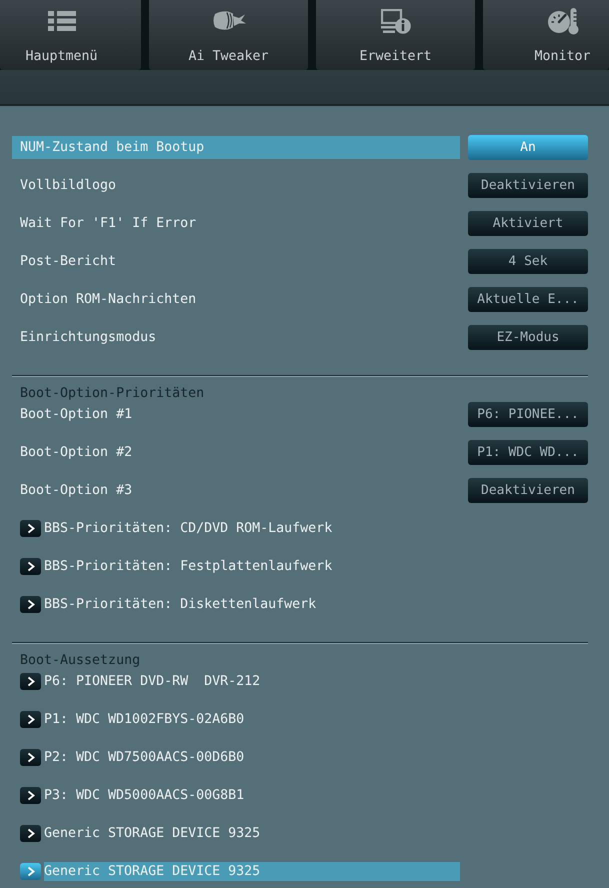  What do you see at coordinates (236, 147) in the screenshot?
I see `setting-label: NUM-Zustand beim Bootup` at bounding box center [236, 147].